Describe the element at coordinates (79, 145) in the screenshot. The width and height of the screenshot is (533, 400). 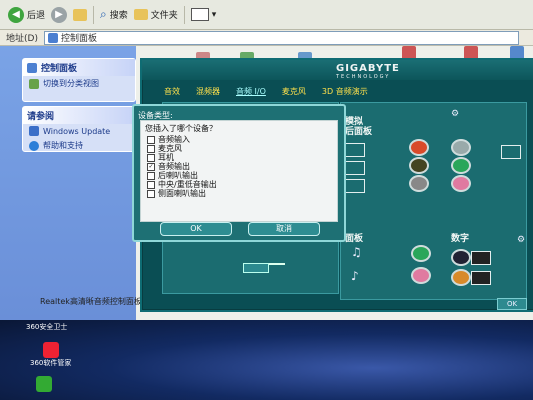
I see `help-support-link: 帮助和支持` at that location.